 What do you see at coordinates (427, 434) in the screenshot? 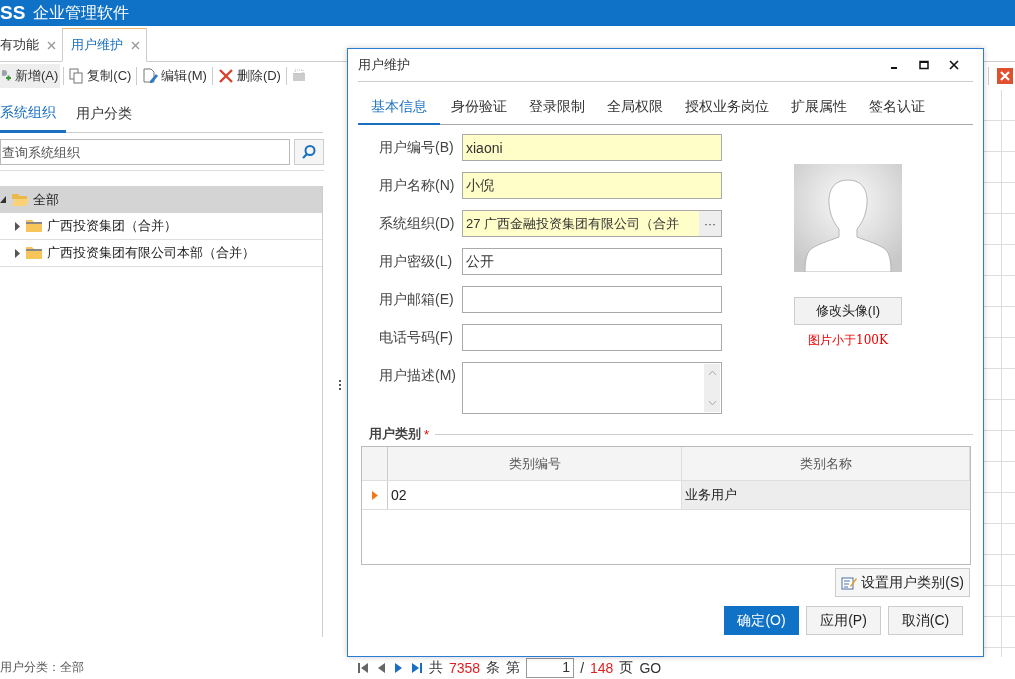
I see `required-mark: *` at bounding box center [427, 434].